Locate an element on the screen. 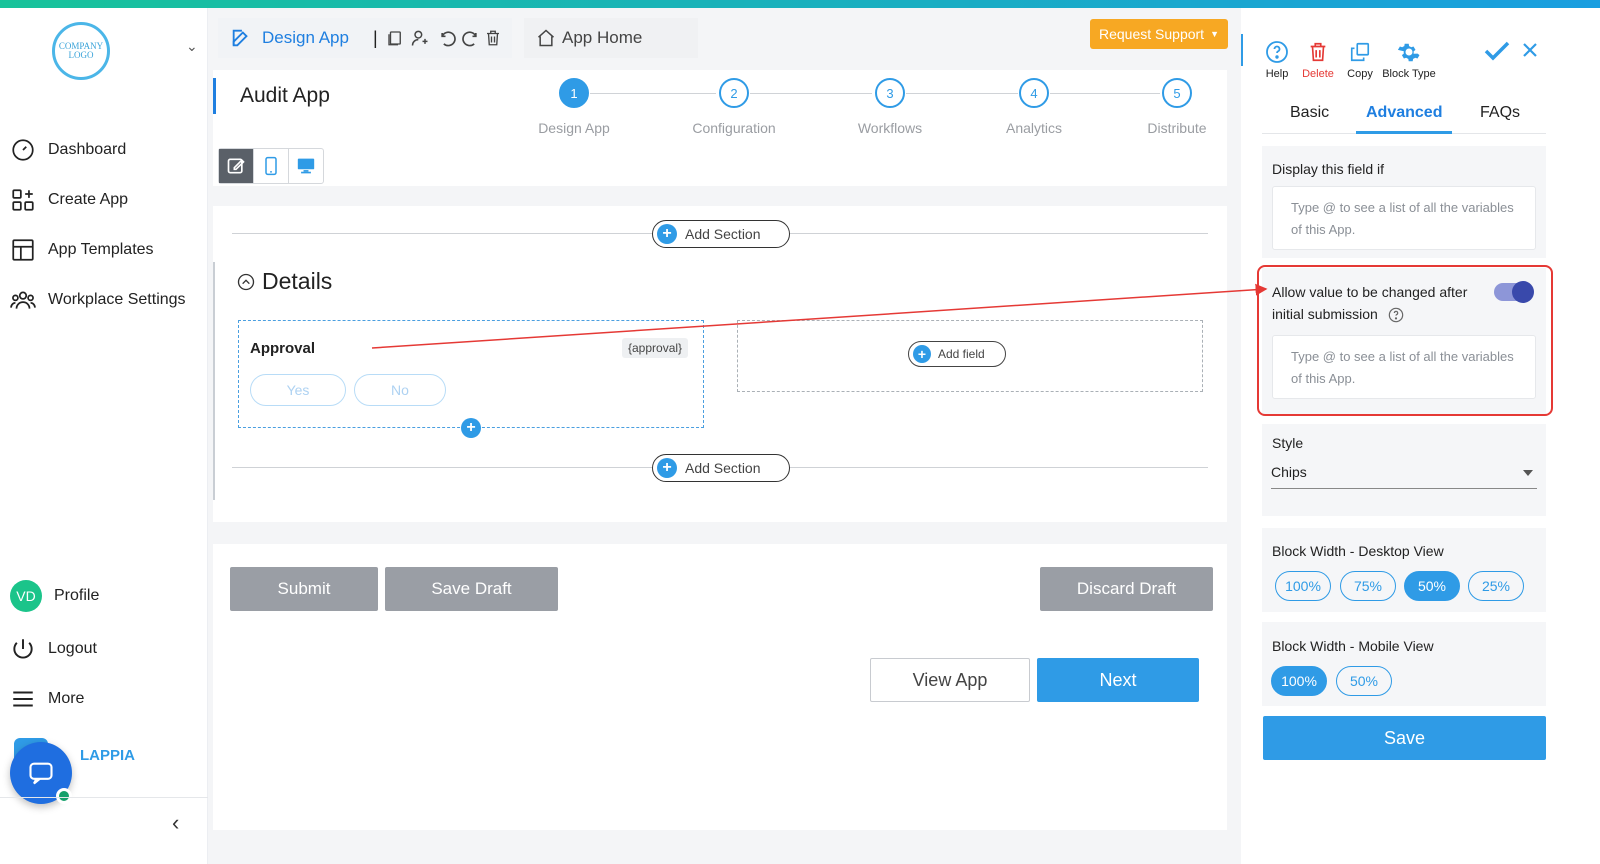 Image resolution: width=1600 pixels, height=864 pixels. sidebar-item-profile: VD Profile is located at coordinates (54, 596).